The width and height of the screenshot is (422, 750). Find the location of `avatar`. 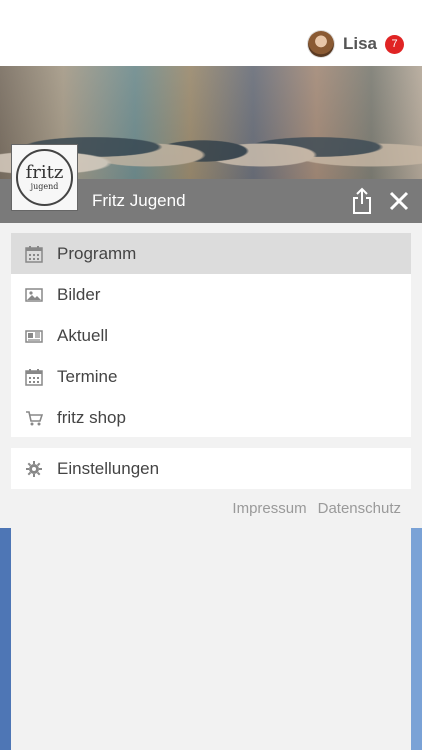

avatar is located at coordinates (320, 44).